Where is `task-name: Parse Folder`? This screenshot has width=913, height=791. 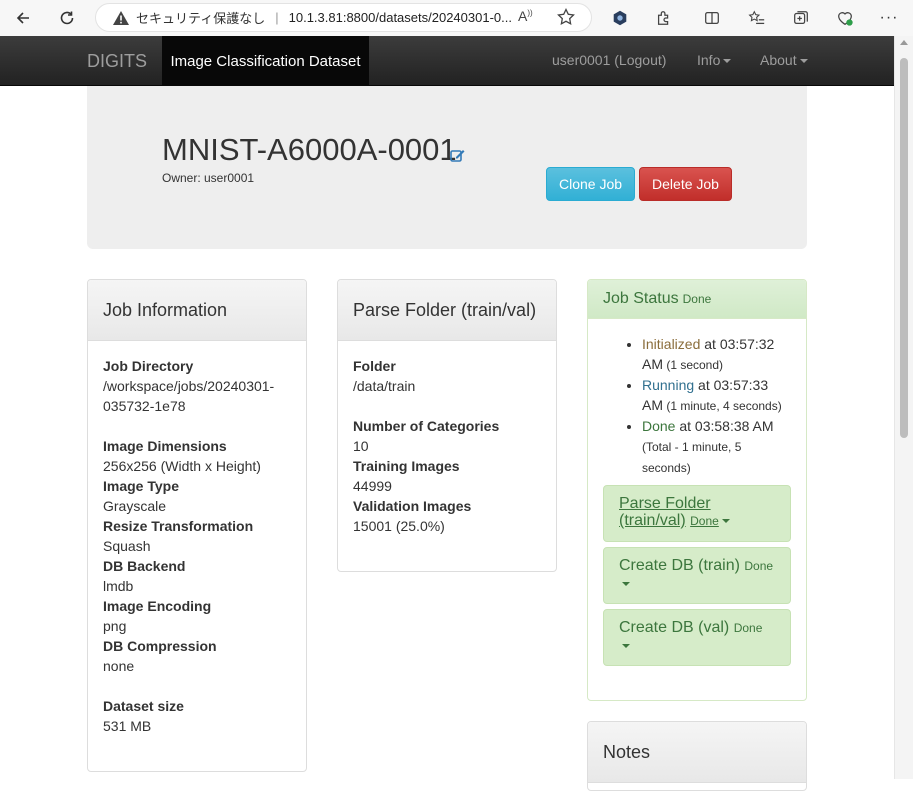
task-name: Parse Folder is located at coordinates (665, 503).